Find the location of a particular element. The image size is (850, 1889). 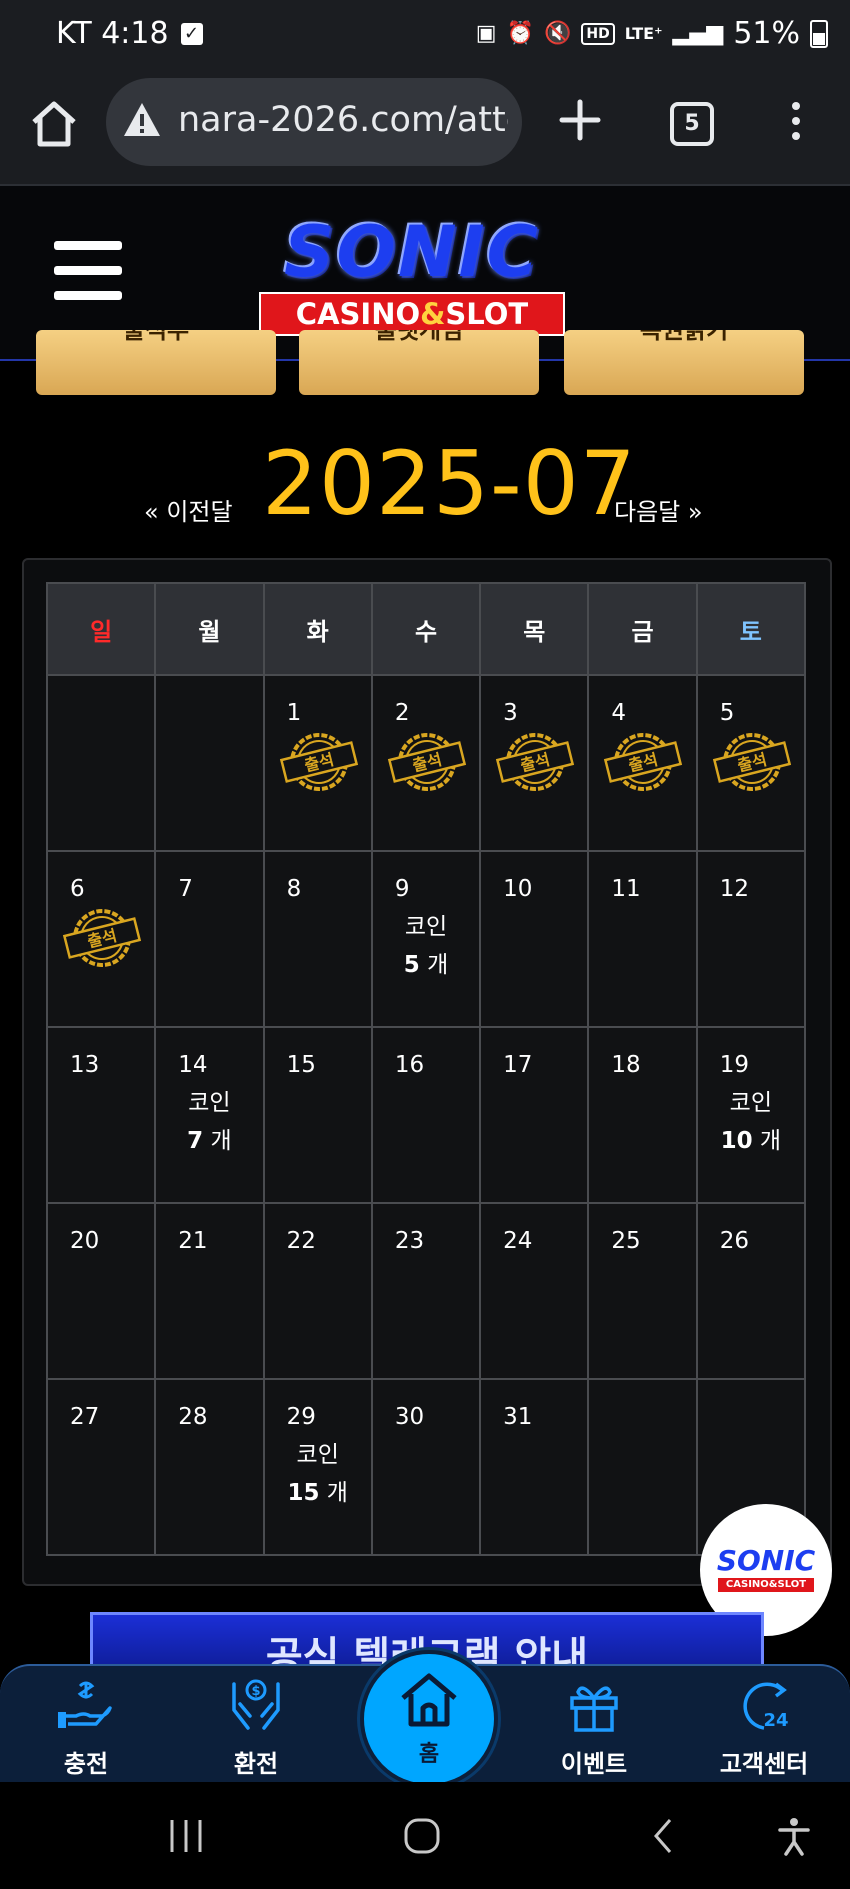

calendar-day-cell: 16 is located at coordinates (426, 1115).